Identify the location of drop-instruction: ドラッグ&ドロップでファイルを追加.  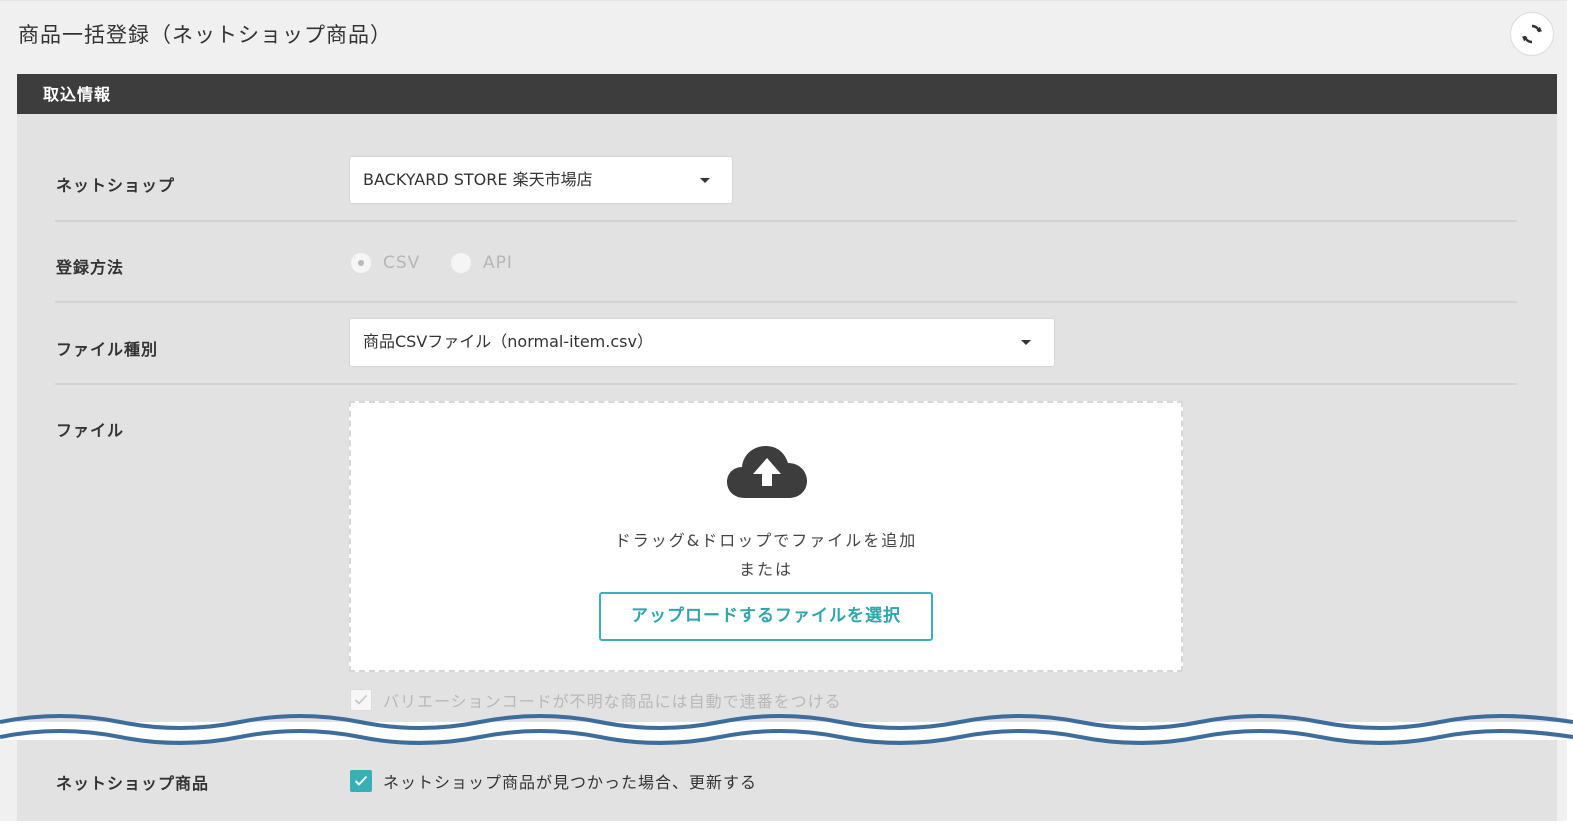
(766, 540).